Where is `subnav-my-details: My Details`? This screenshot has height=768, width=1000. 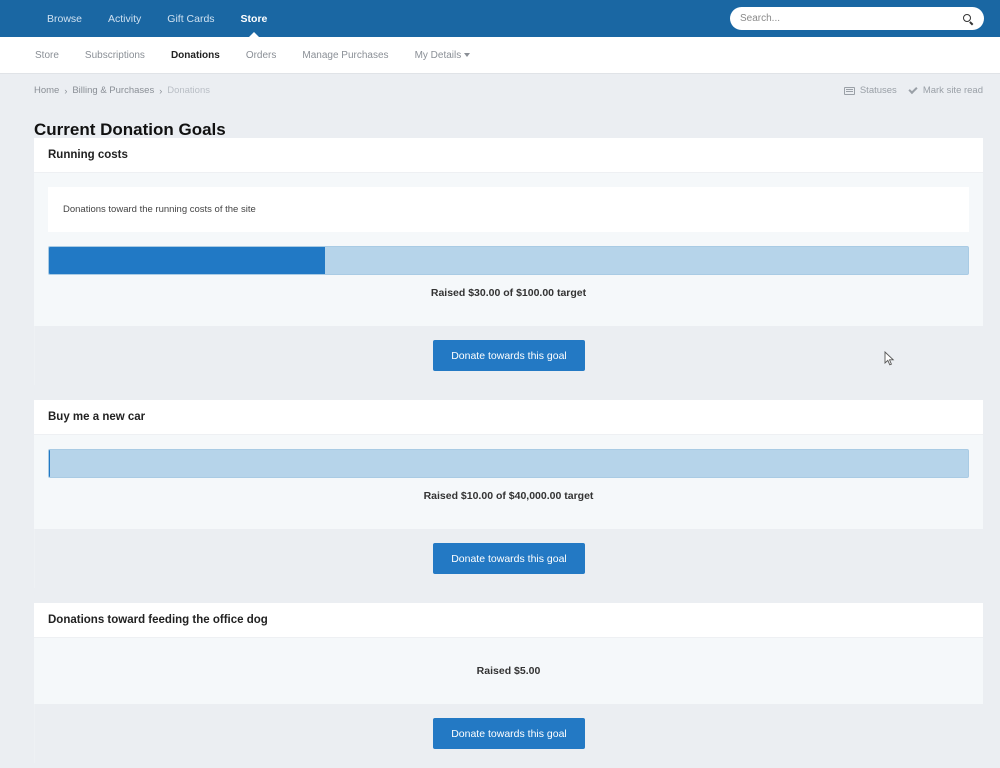
subnav-my-details: My Details is located at coordinates (443, 55).